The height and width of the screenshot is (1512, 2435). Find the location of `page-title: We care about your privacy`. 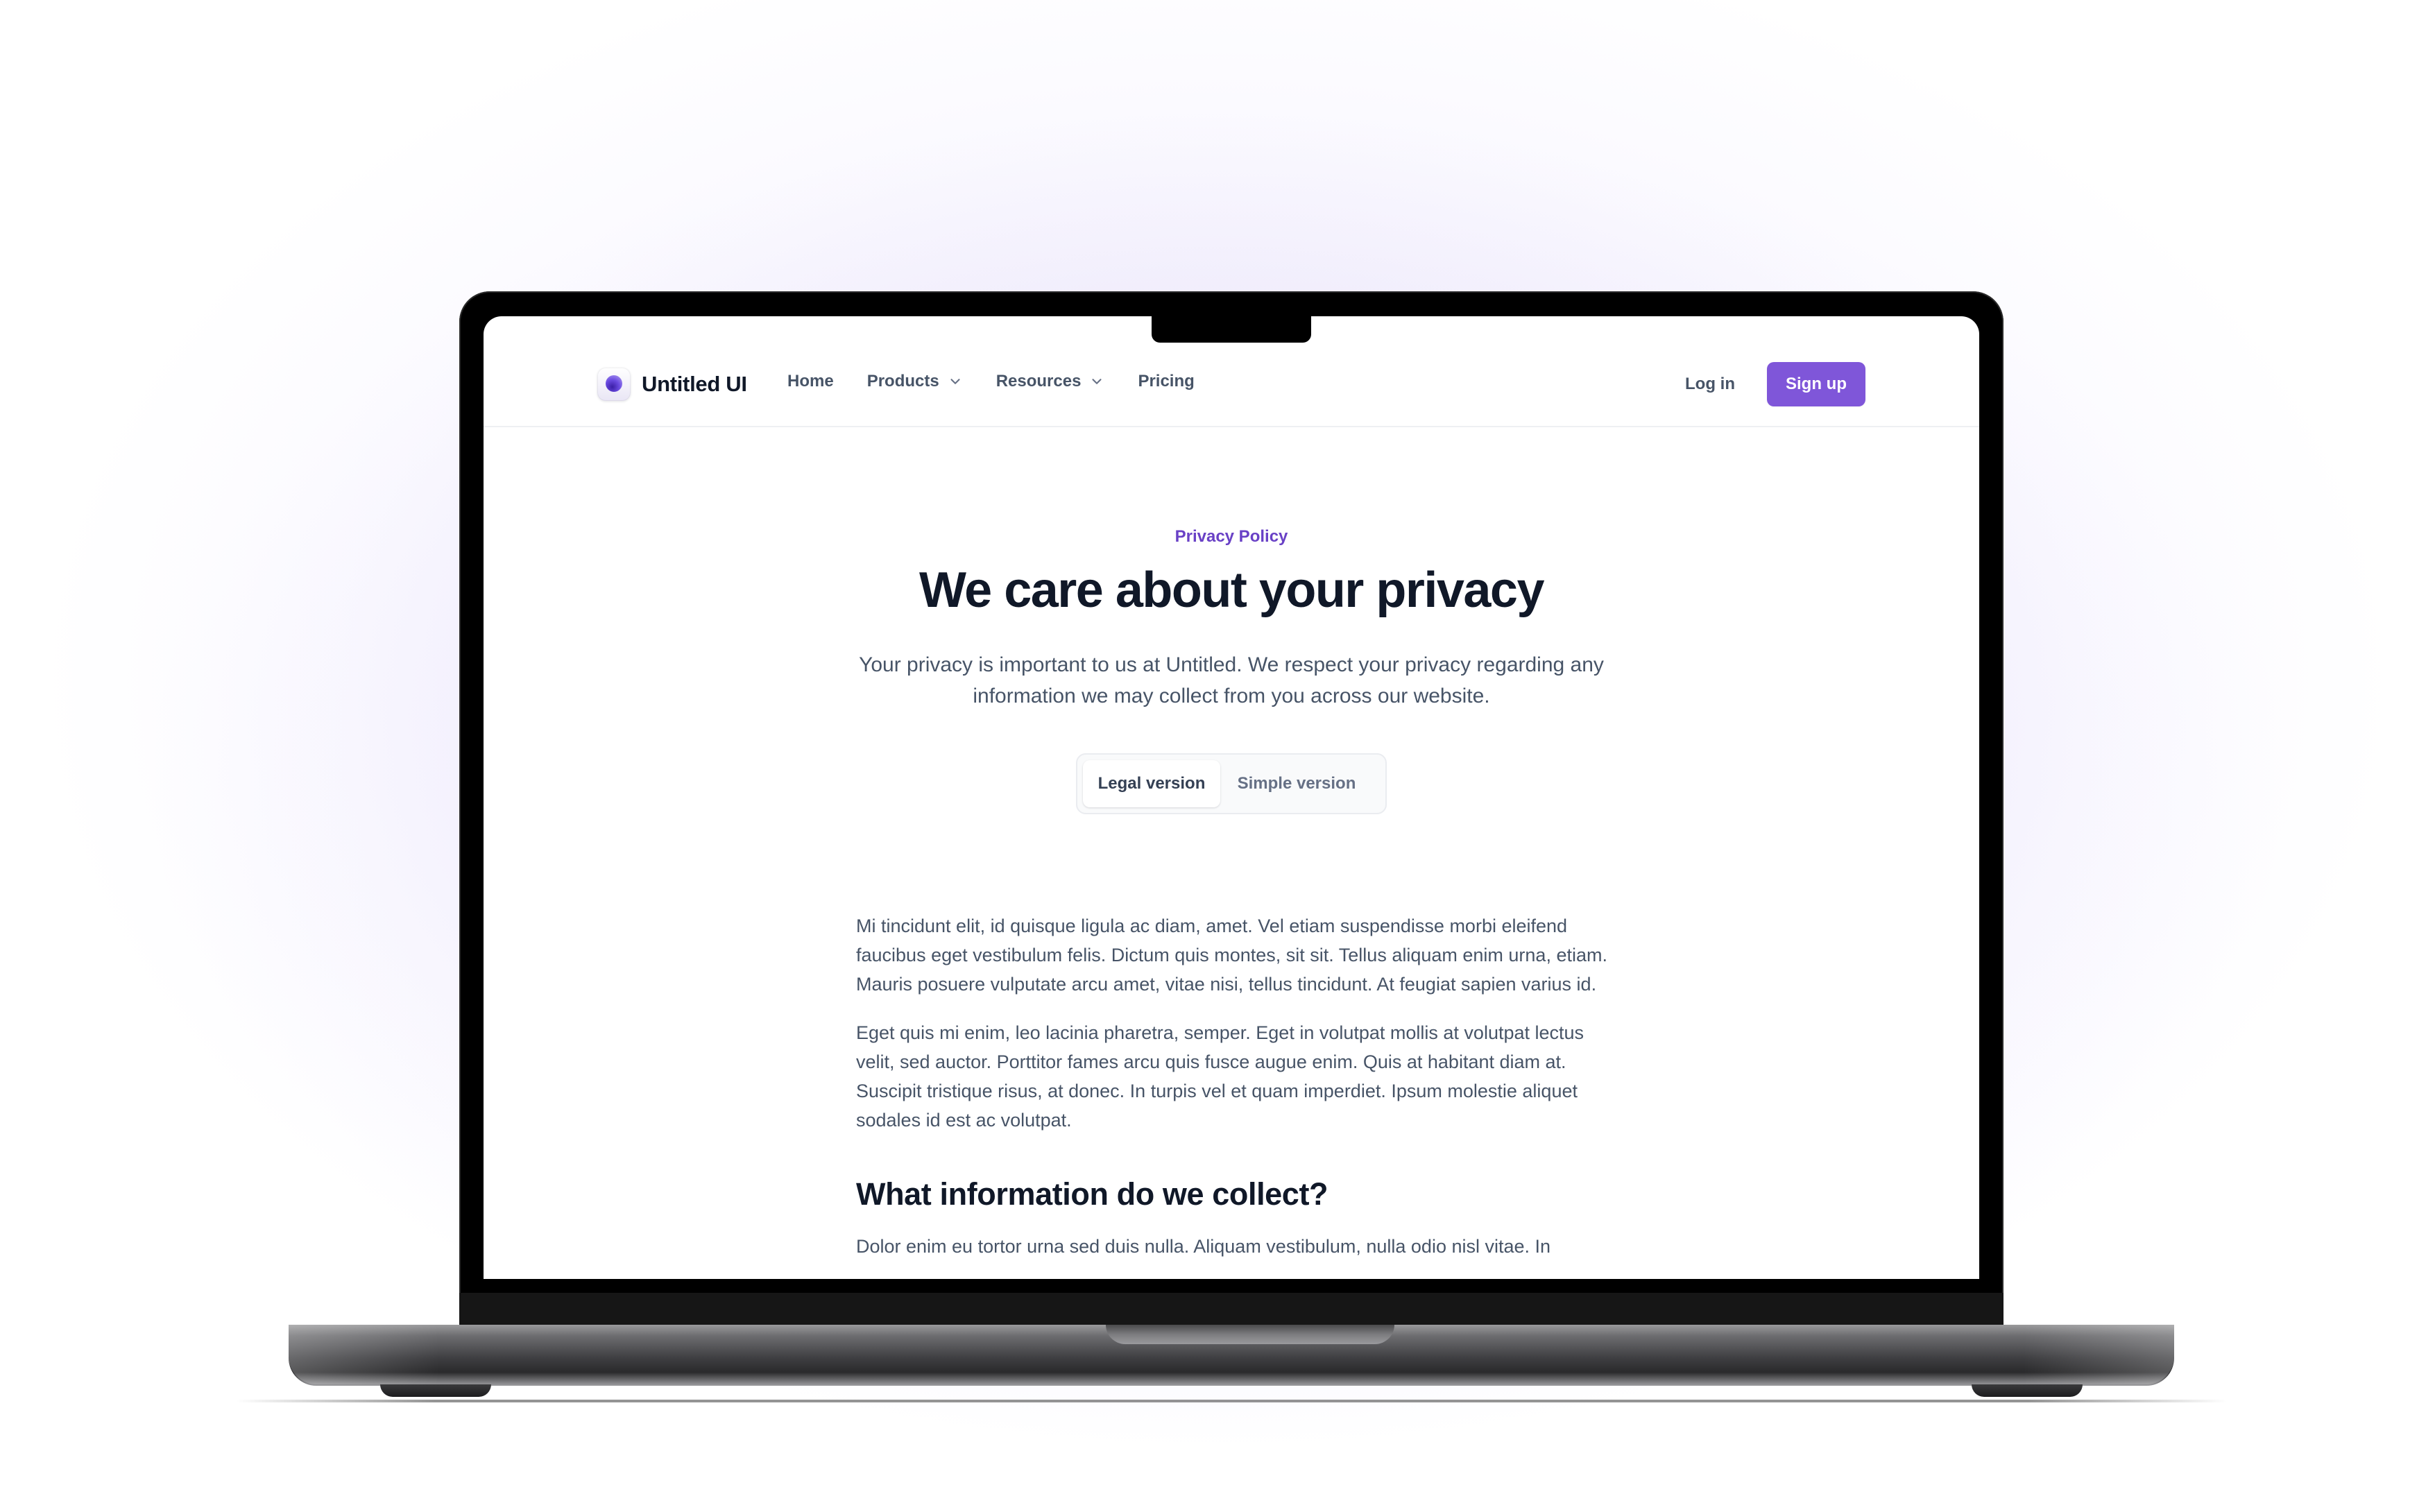

page-title: We care about your privacy is located at coordinates (1232, 590).